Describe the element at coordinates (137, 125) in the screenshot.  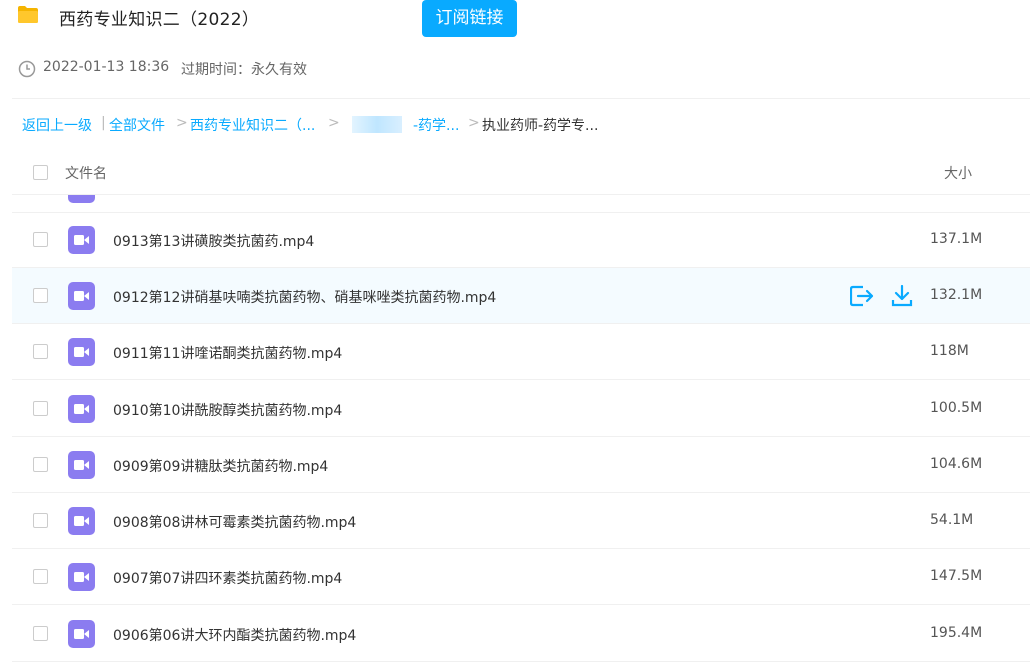
I see `breadcrumb-all-files-link: 全部文件` at that location.